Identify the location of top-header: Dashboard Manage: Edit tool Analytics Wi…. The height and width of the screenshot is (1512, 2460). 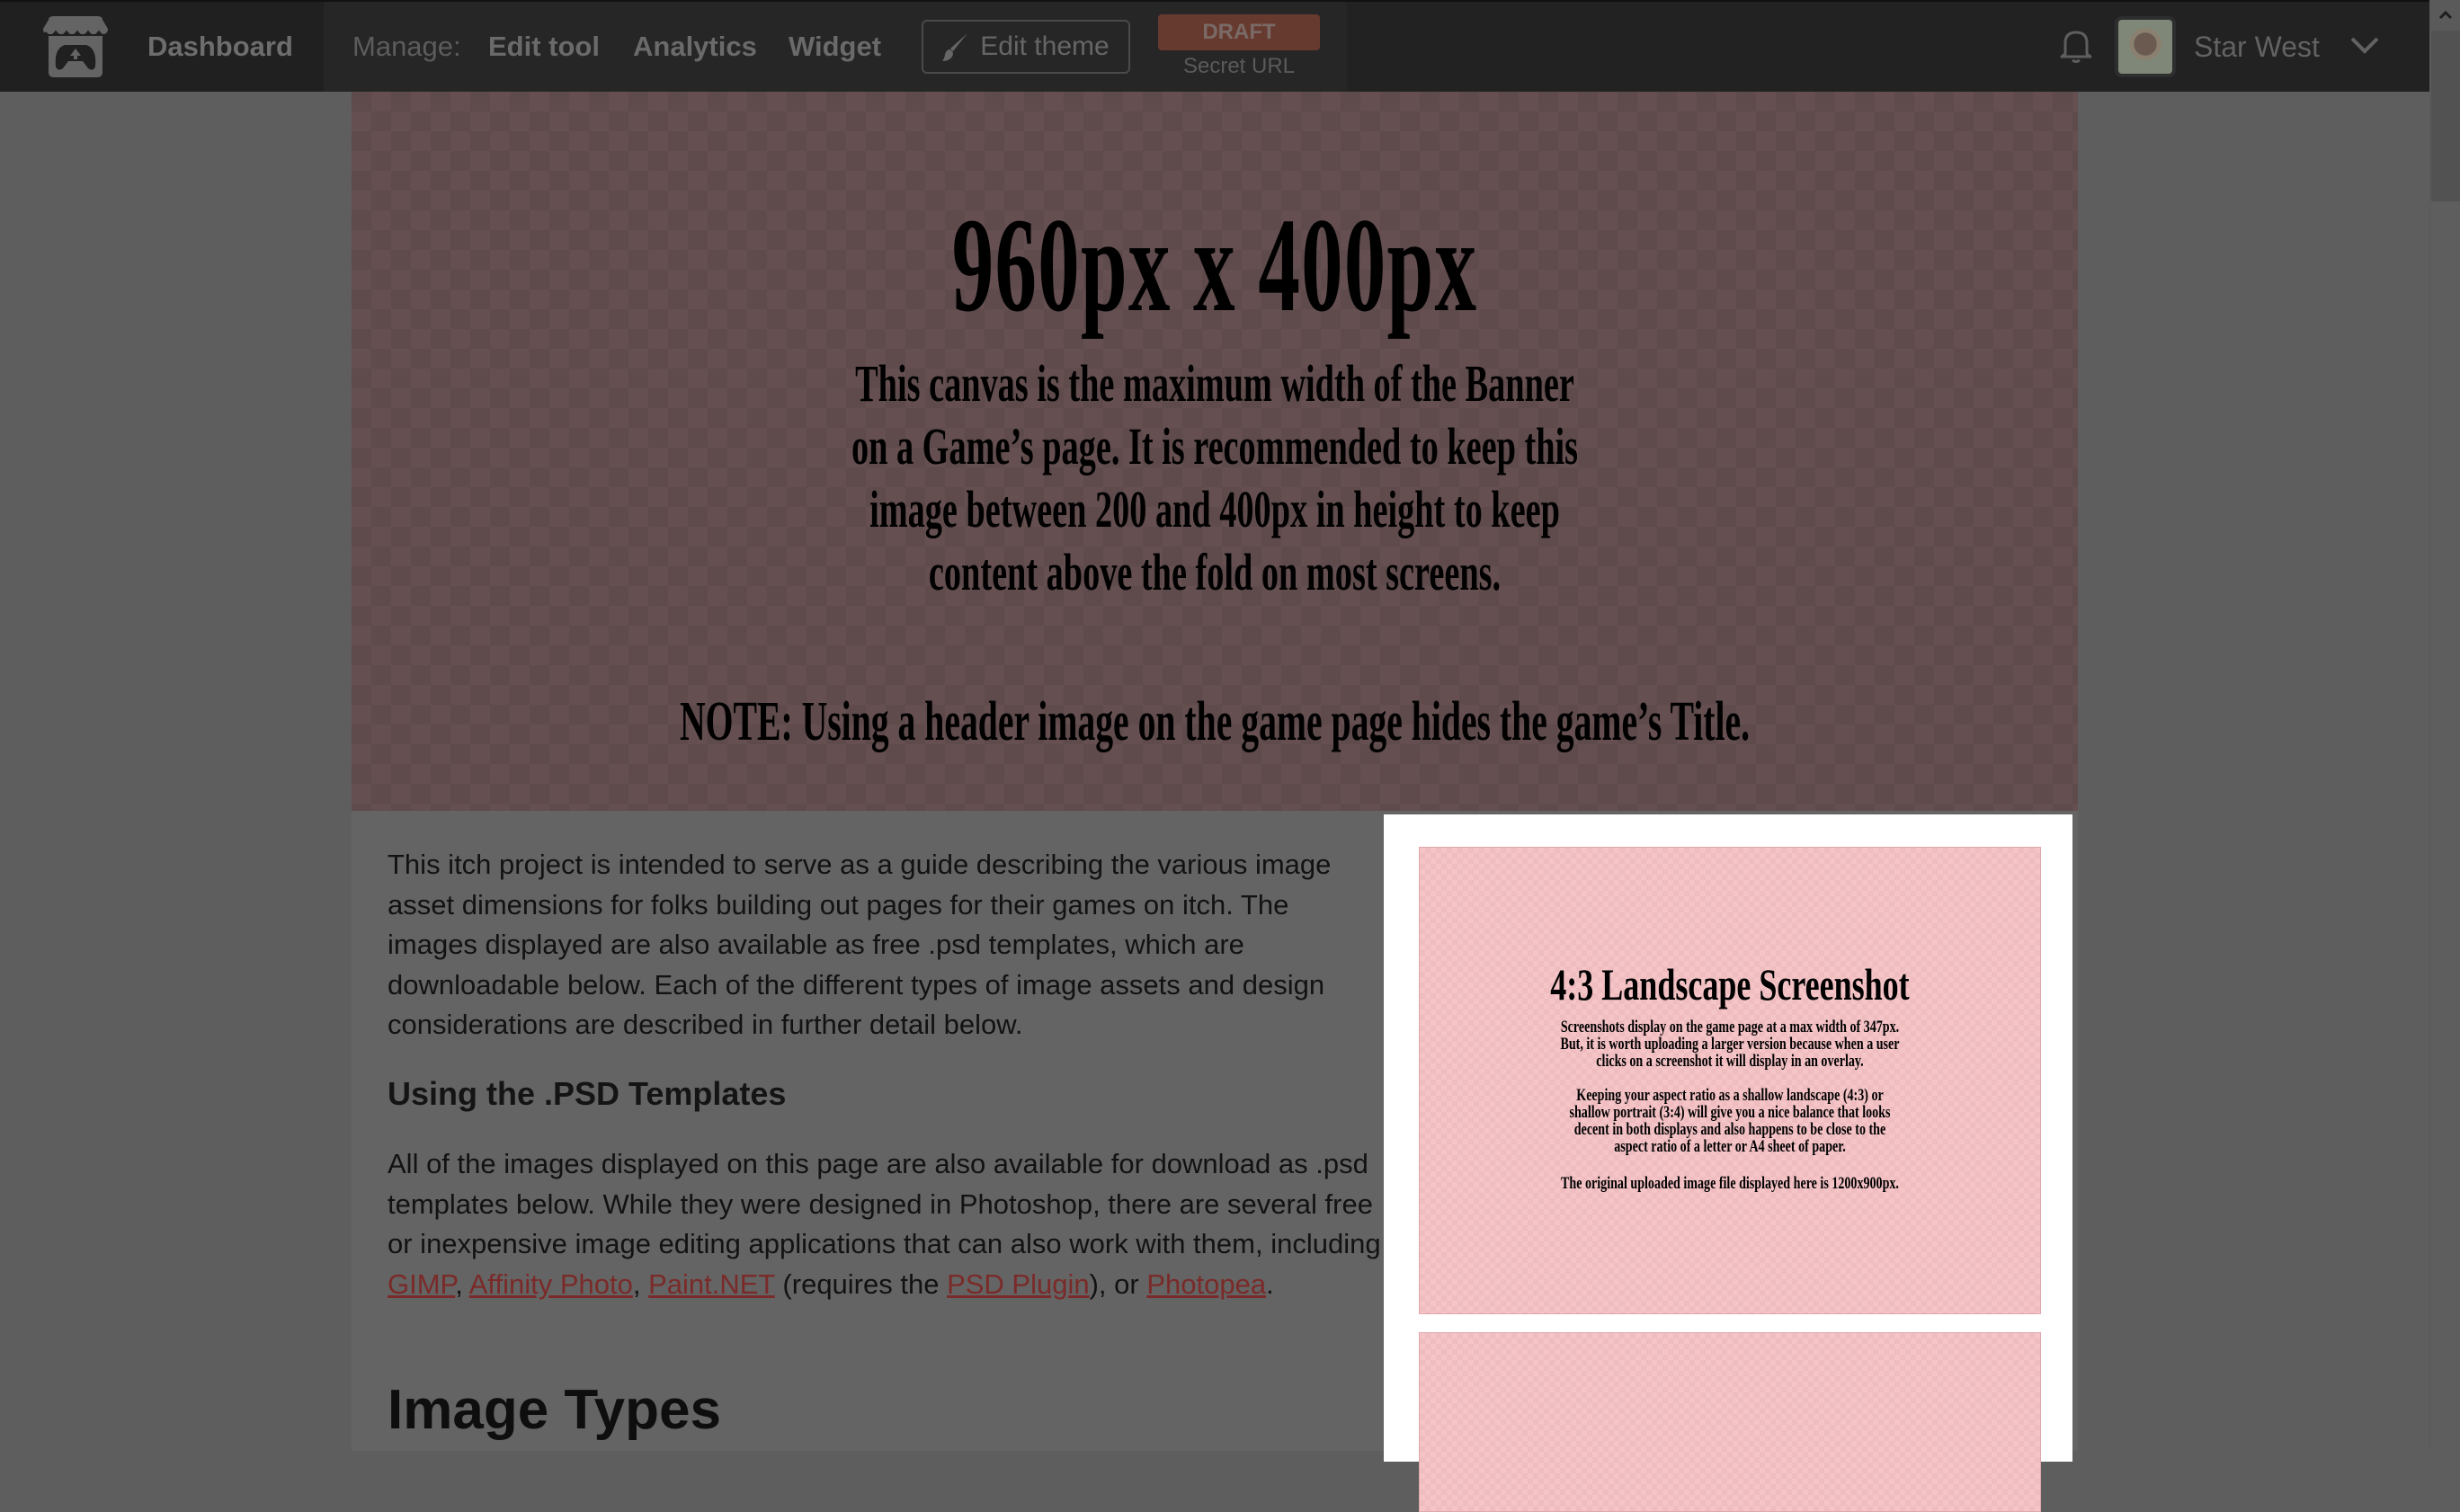
(1215, 46).